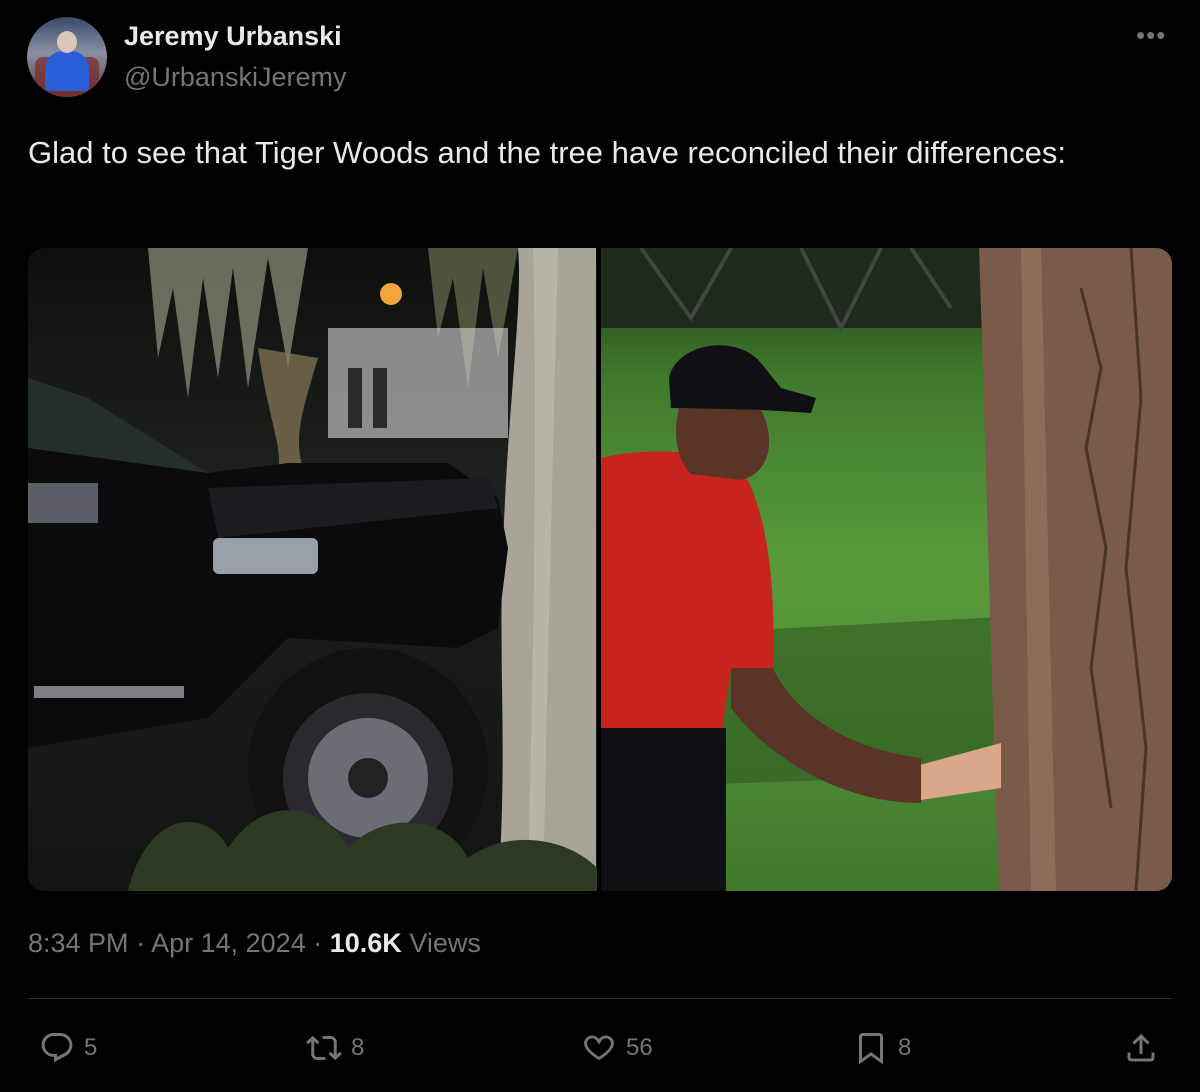 Image resolution: width=1200 pixels, height=1092 pixels. Describe the element at coordinates (905, 1047) in the screenshot. I see `bookmark-count: 8` at that location.